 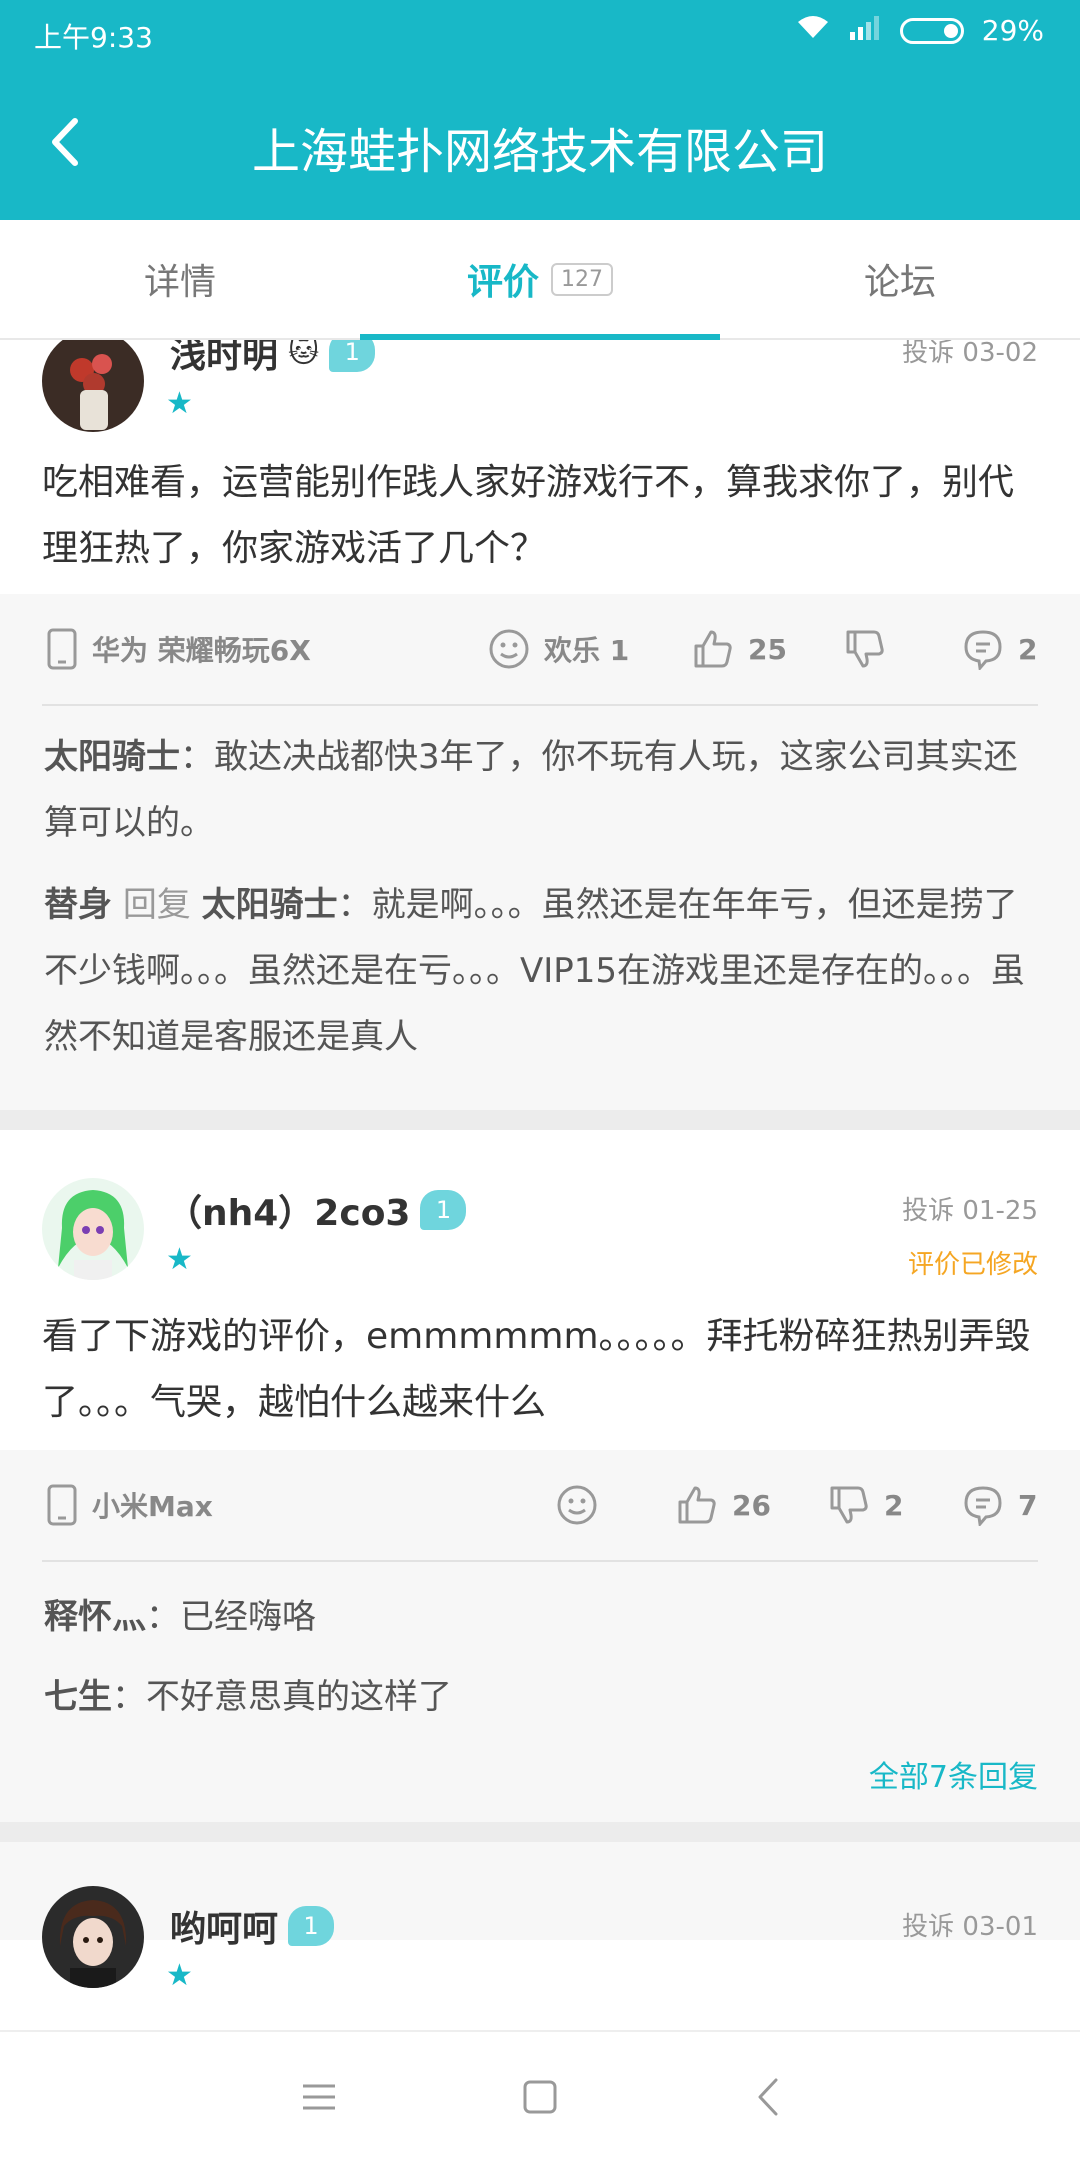 I want to click on tab-forum-label: 论坛, so click(x=899, y=282).